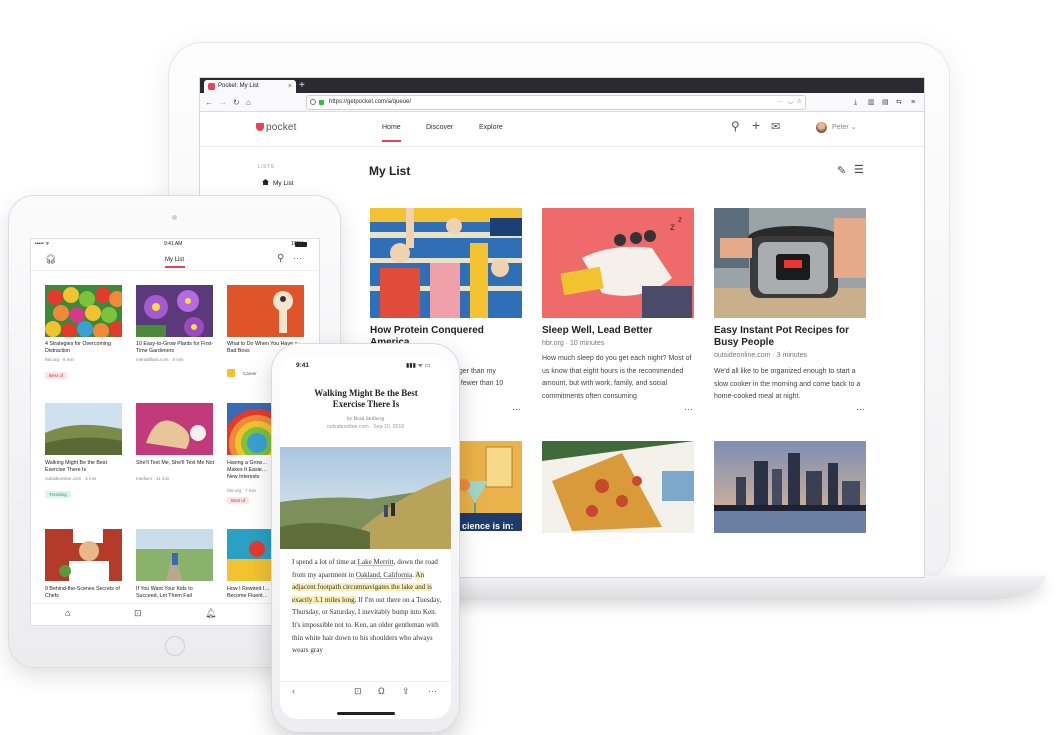  Describe the element at coordinates (618, 331) in the screenshot. I see `card-title: Sleep Well, Lead Better` at that location.